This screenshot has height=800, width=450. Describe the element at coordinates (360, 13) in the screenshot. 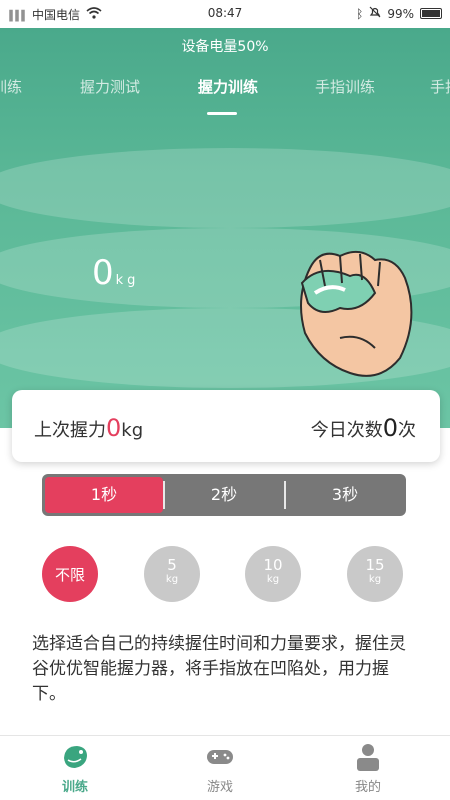

I see `bluetooth-icon: ᛒ` at that location.